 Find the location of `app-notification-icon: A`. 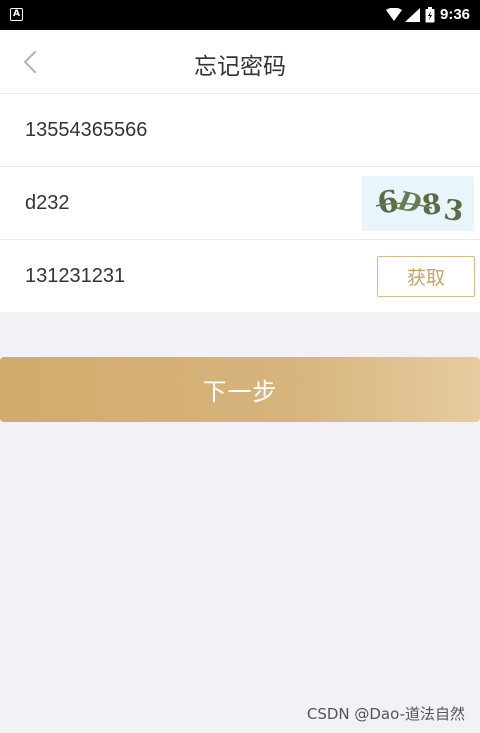

app-notification-icon: A is located at coordinates (16, 14).